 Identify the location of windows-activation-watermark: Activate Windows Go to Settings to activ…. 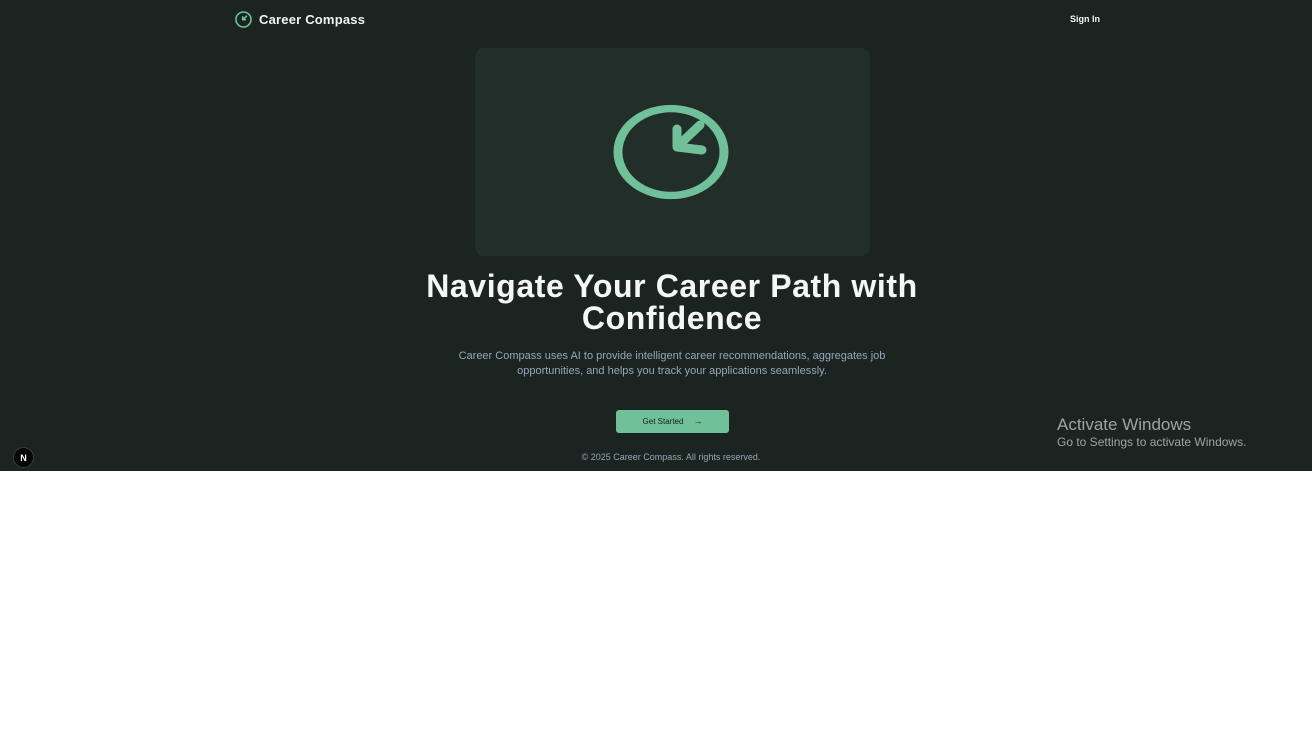
(1182, 432).